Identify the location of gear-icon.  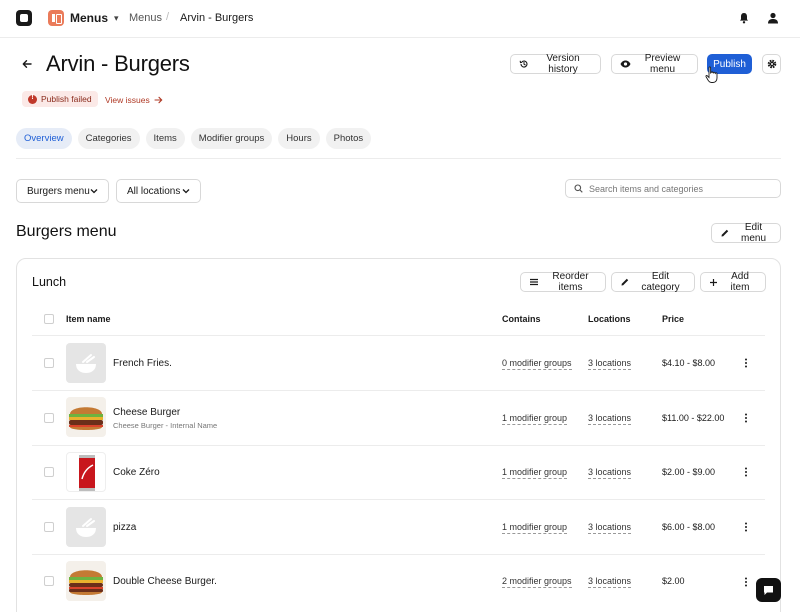
(771, 64).